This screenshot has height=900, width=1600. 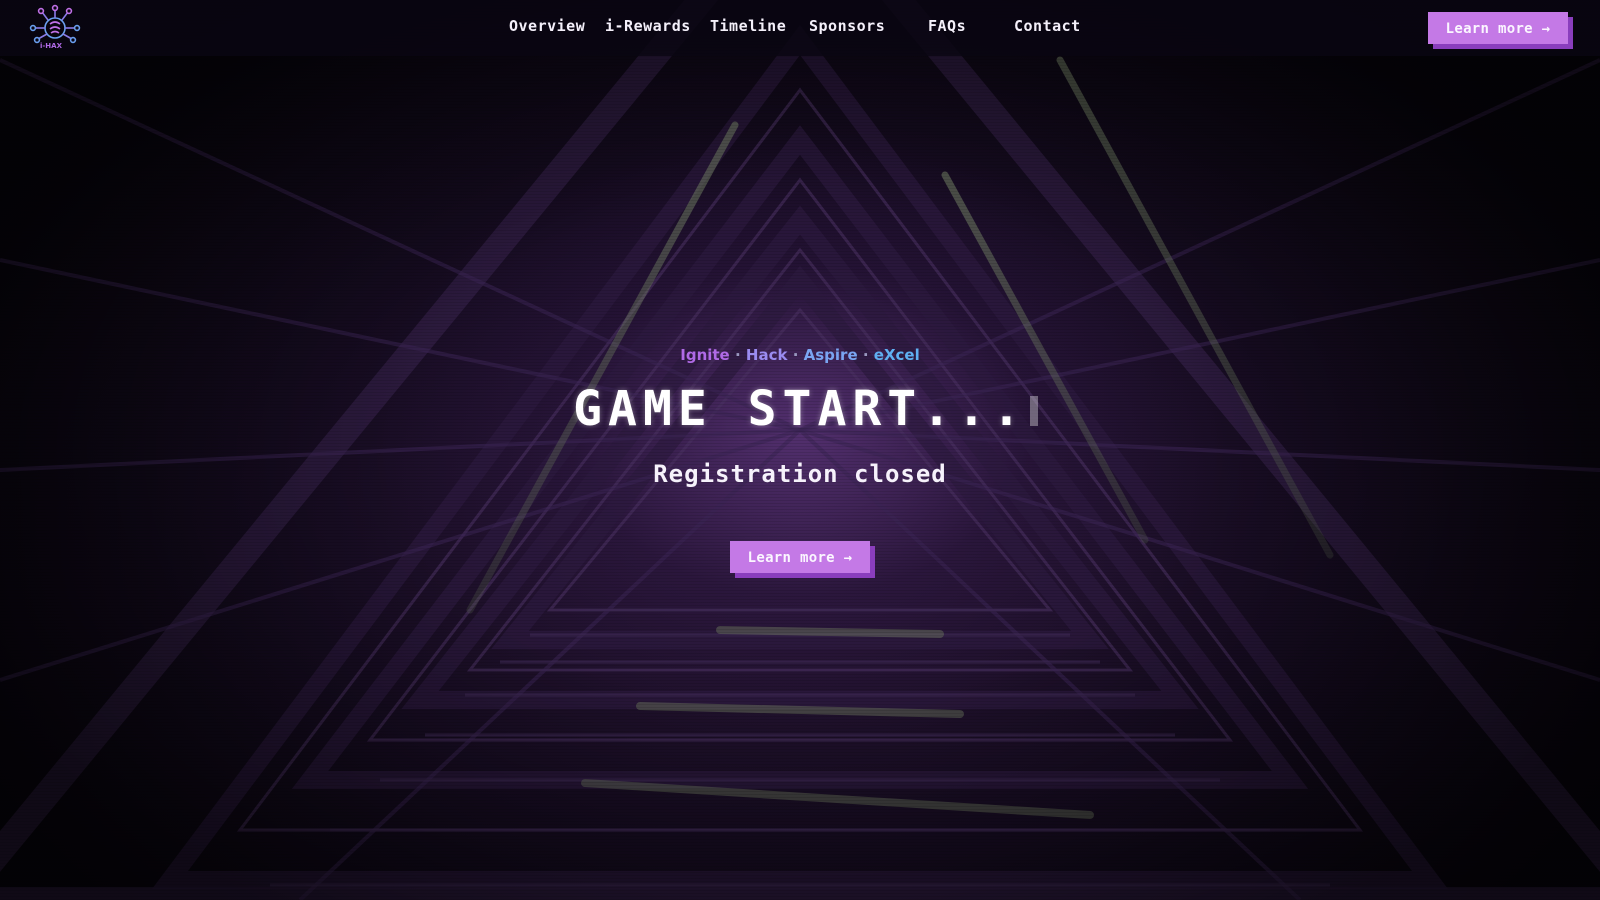 What do you see at coordinates (896, 355) in the screenshot?
I see `tagline-word-excel: eXcel` at bounding box center [896, 355].